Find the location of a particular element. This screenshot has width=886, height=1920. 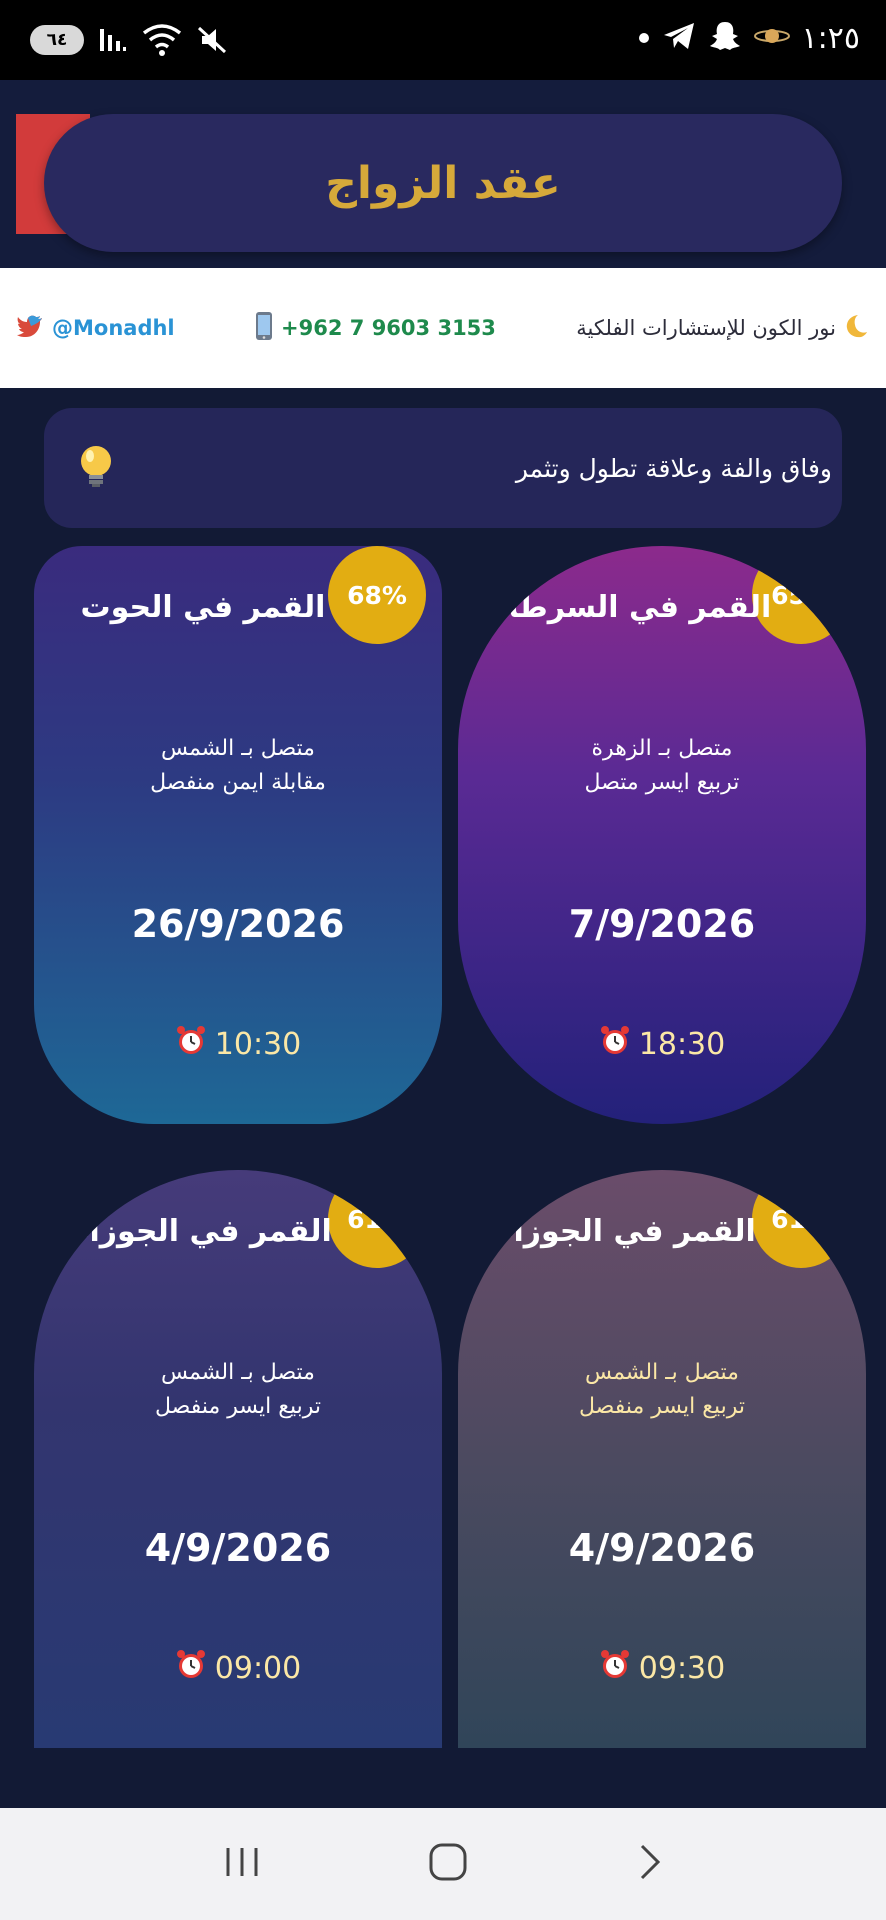

back-button is located at coordinates (649, 1864).